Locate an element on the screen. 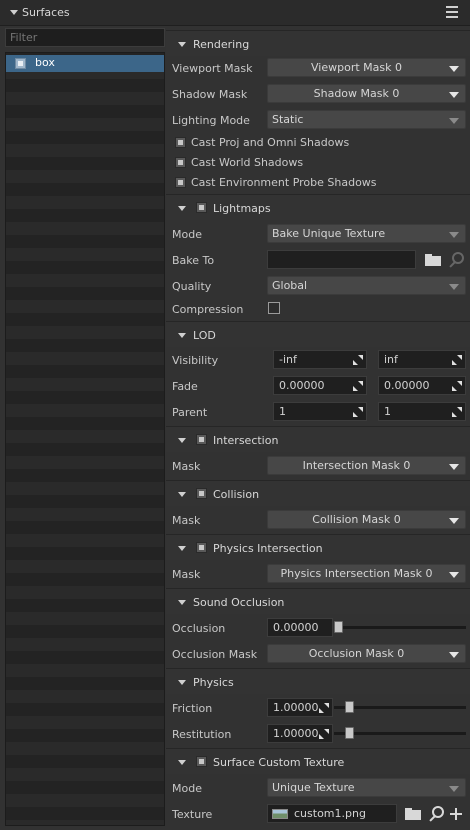 This screenshot has width=470, height=830. quality-label: Quality is located at coordinates (192, 286).